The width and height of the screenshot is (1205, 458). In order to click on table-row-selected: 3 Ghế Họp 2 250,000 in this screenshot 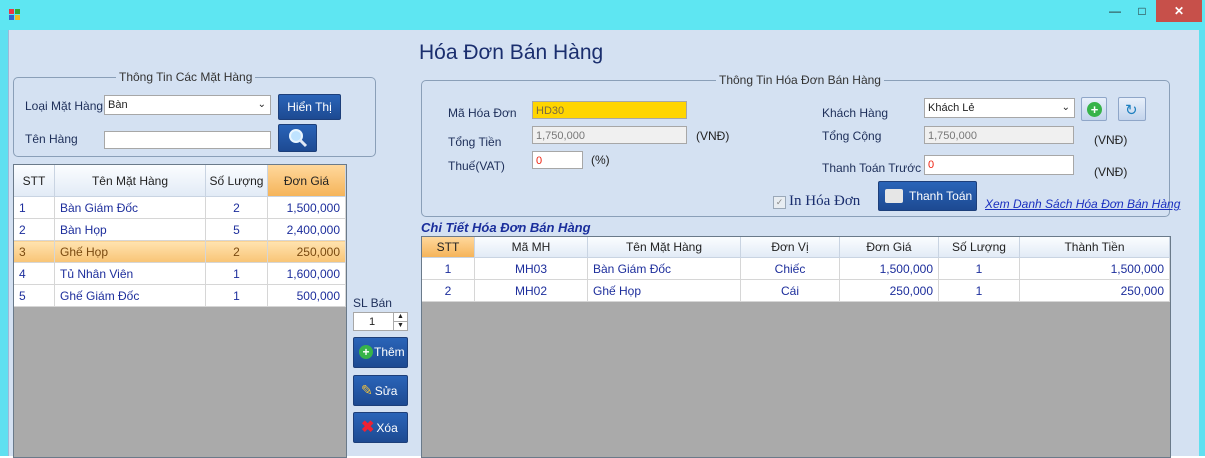, I will do `click(180, 251)`.